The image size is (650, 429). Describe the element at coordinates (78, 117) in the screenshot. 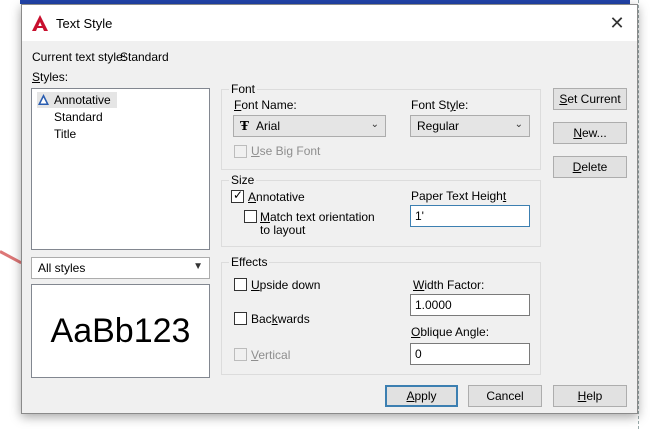

I see `list-item: Standard` at that location.